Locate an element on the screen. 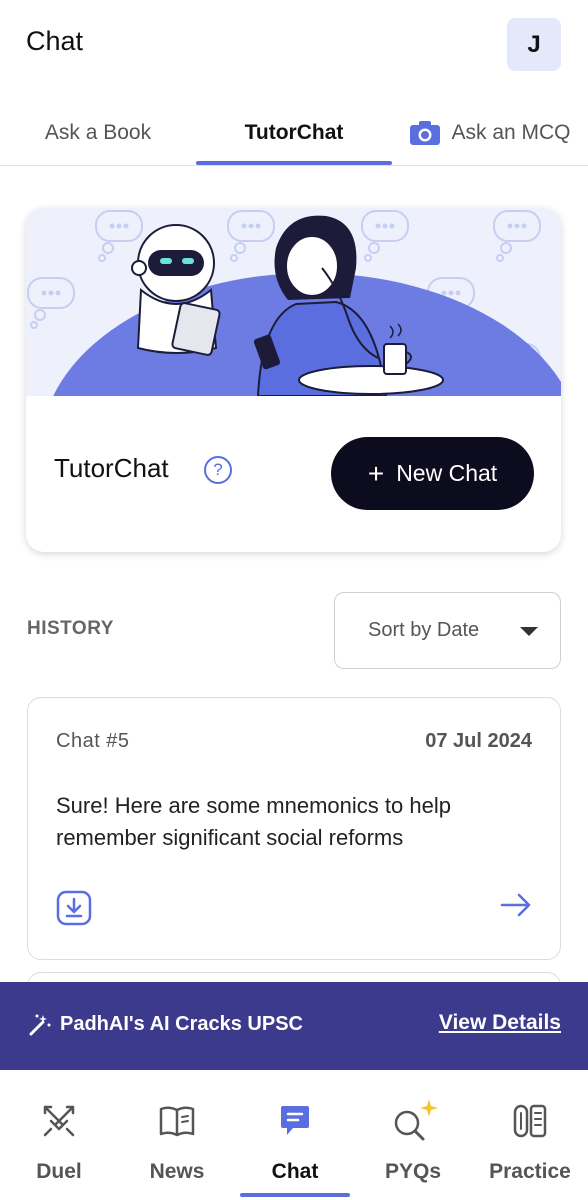 This screenshot has width=588, height=1200. help-icon: ? is located at coordinates (218, 470).